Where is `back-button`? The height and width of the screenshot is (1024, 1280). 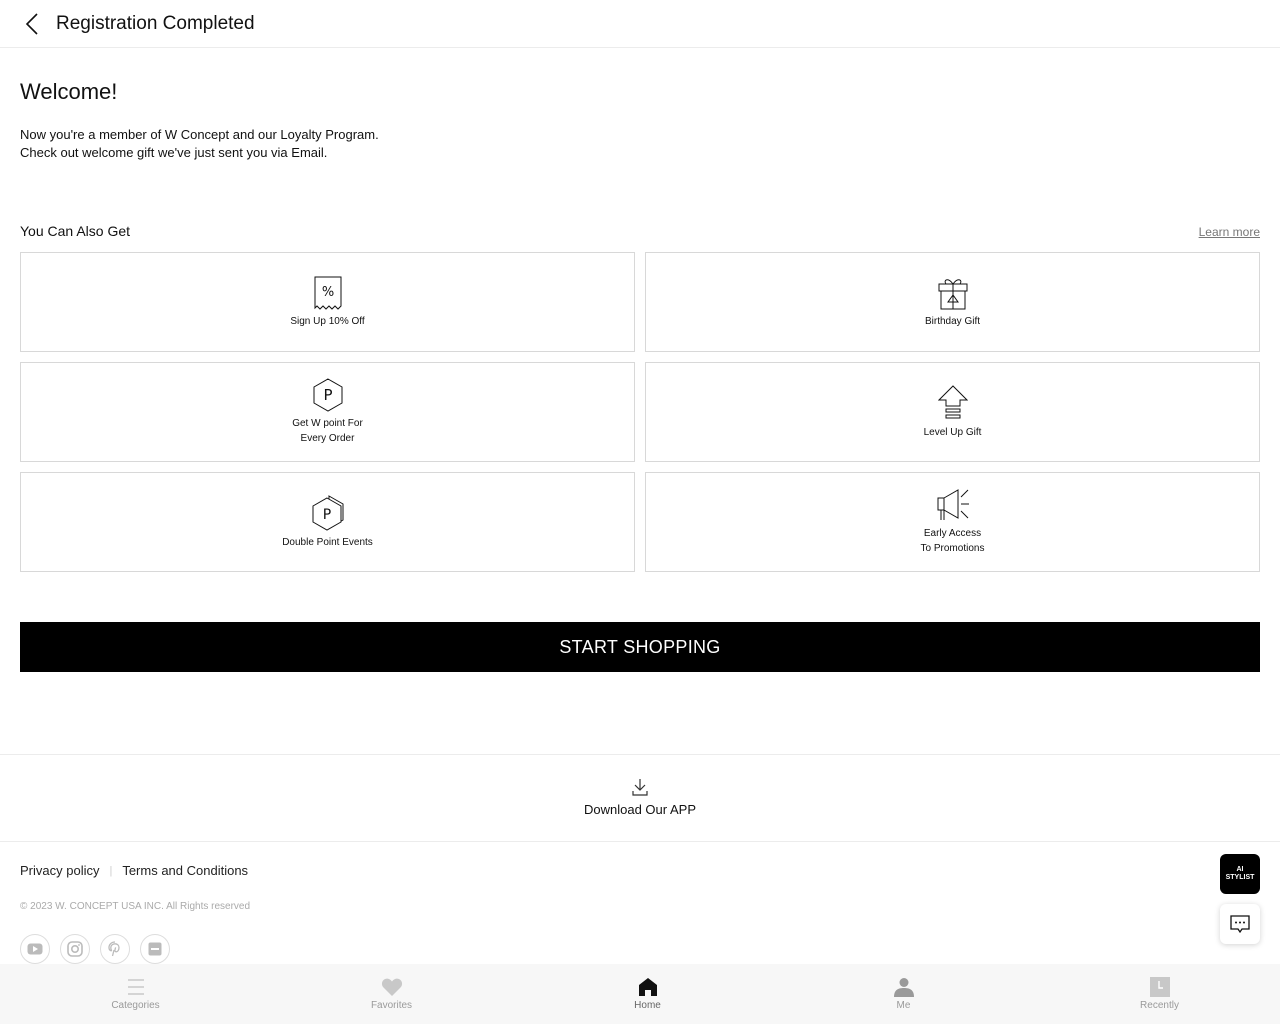 back-button is located at coordinates (33, 24).